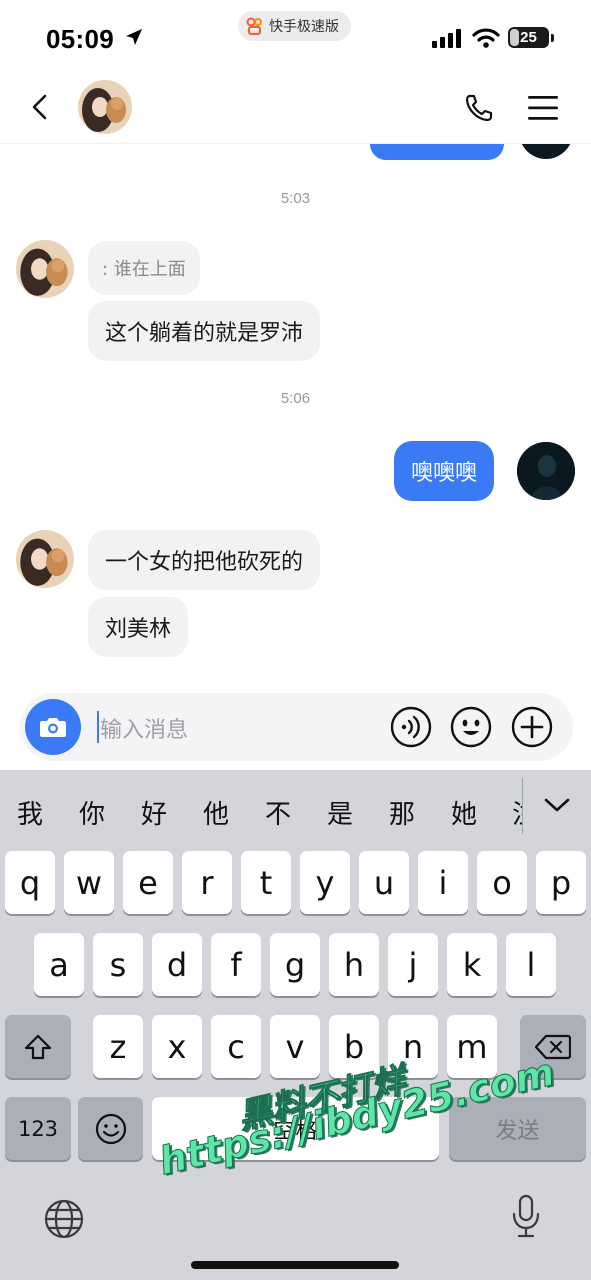 This screenshot has height=1280, width=591. What do you see at coordinates (325, 882) in the screenshot?
I see `key: y` at bounding box center [325, 882].